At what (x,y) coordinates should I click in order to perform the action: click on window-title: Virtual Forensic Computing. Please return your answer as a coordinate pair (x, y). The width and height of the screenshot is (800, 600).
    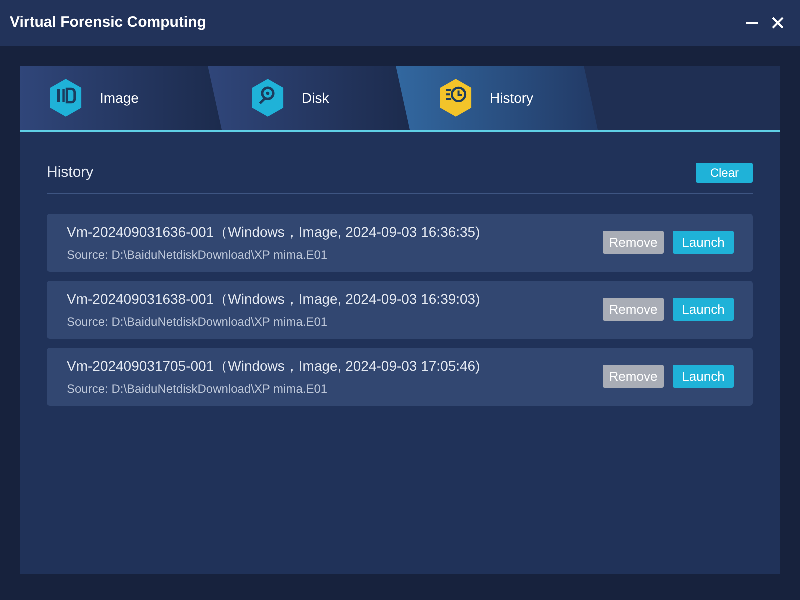
    Looking at the image, I should click on (108, 22).